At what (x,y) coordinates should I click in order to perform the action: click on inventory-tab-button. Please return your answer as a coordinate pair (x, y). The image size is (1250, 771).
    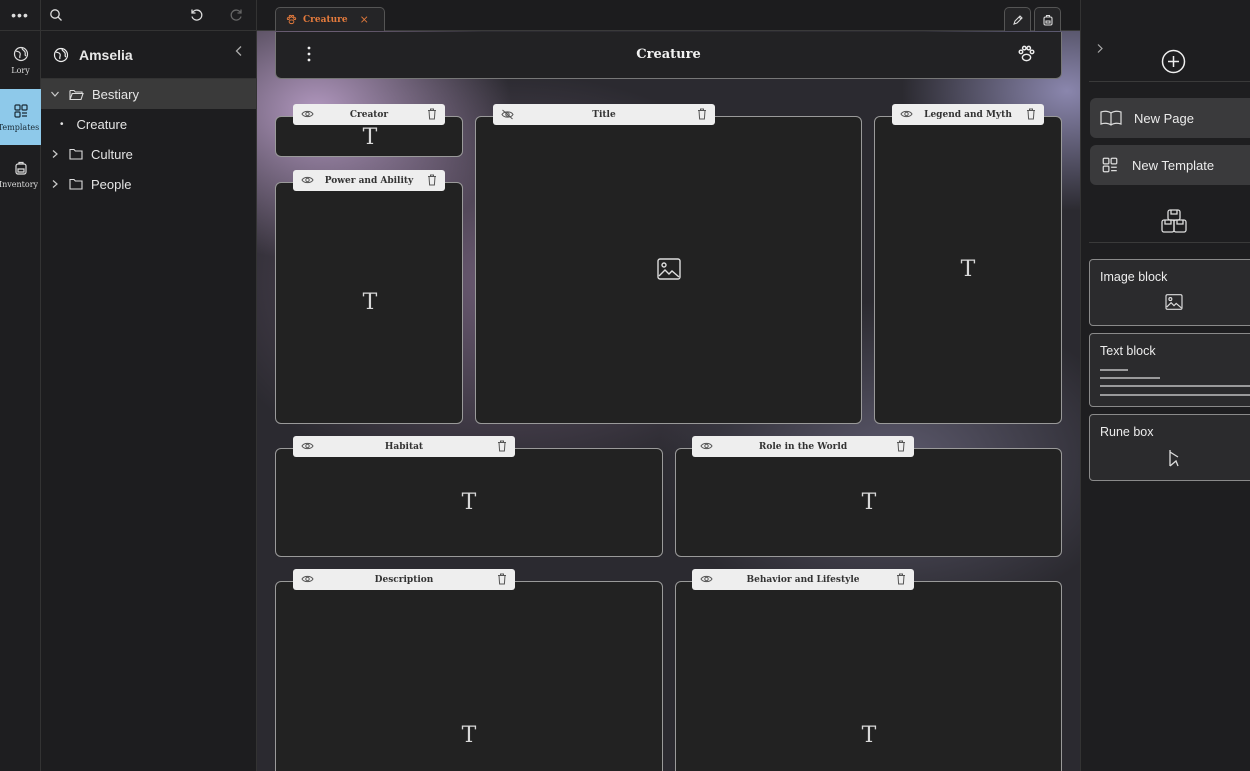
    Looking at the image, I should click on (1047, 19).